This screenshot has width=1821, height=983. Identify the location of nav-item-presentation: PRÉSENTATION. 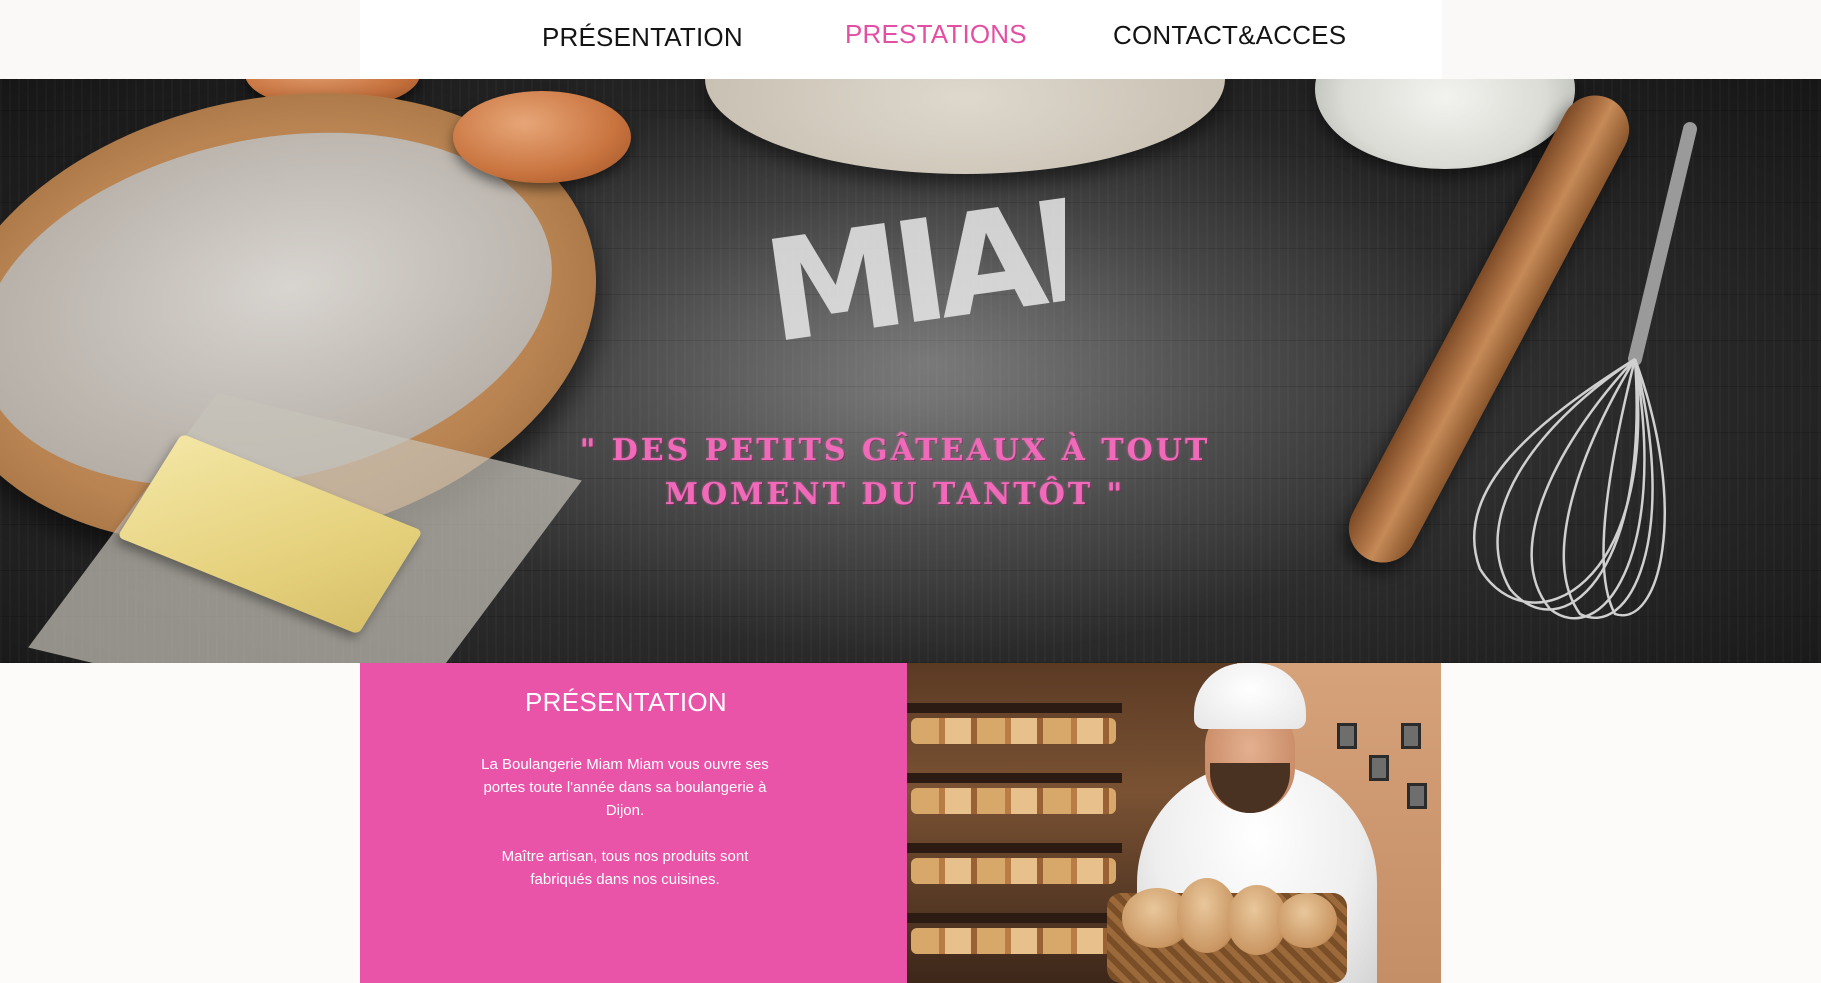
(642, 37).